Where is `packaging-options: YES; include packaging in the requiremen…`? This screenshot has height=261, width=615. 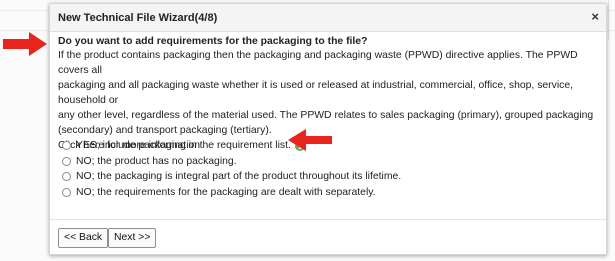
packaging-options: YES; include packaging in the requiremen… is located at coordinates (231, 169).